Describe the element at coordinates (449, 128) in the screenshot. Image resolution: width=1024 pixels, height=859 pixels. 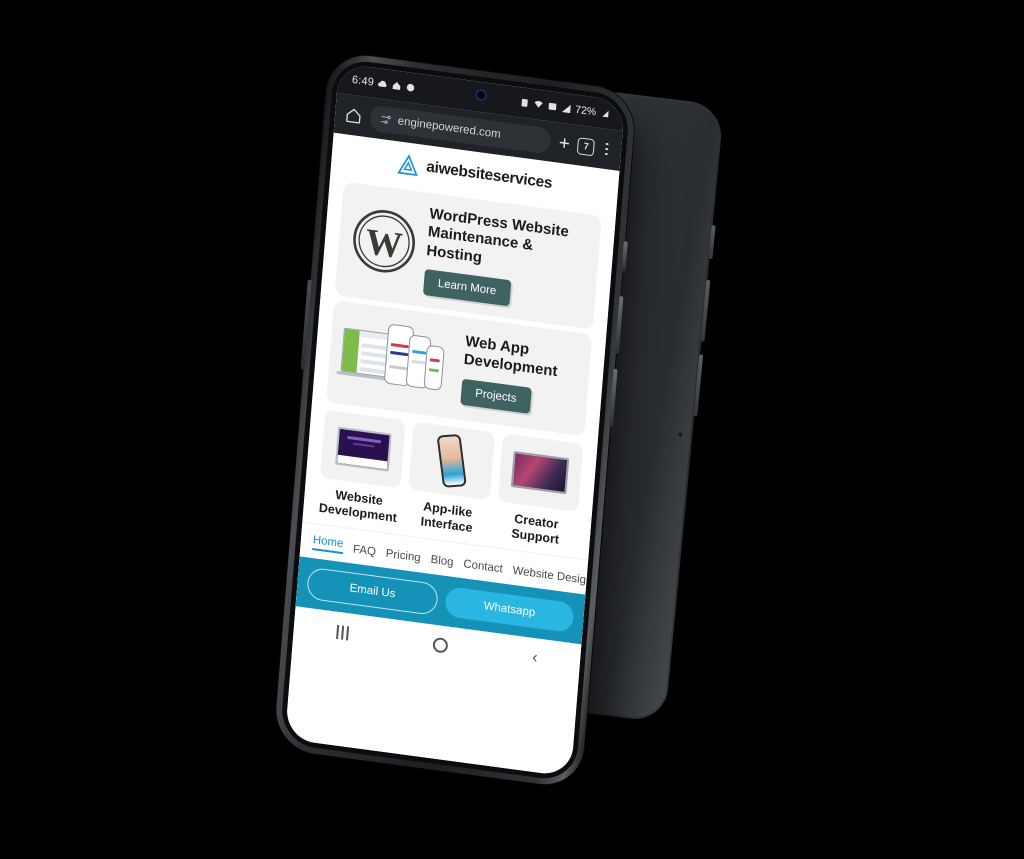
I see `url-text: enginepowered.com` at that location.